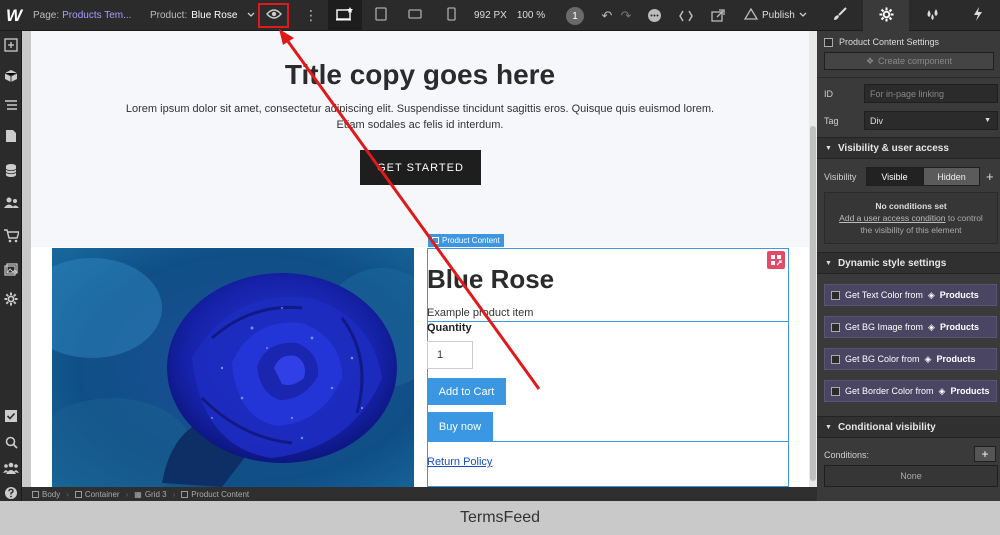  What do you see at coordinates (776, 260) in the screenshot?
I see `element-settings-icon` at bounding box center [776, 260].